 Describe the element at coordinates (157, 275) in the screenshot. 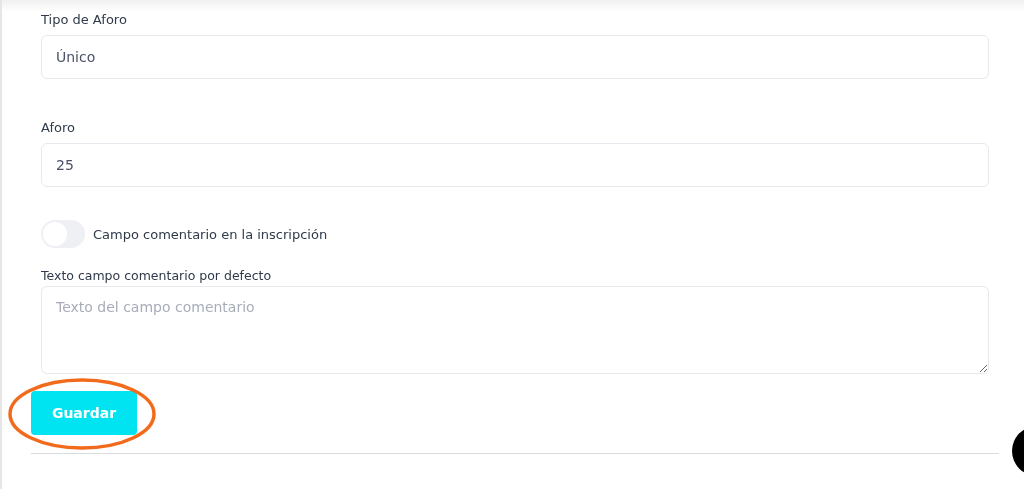

I see `field-label: Texto campo comentario por defecto` at that location.